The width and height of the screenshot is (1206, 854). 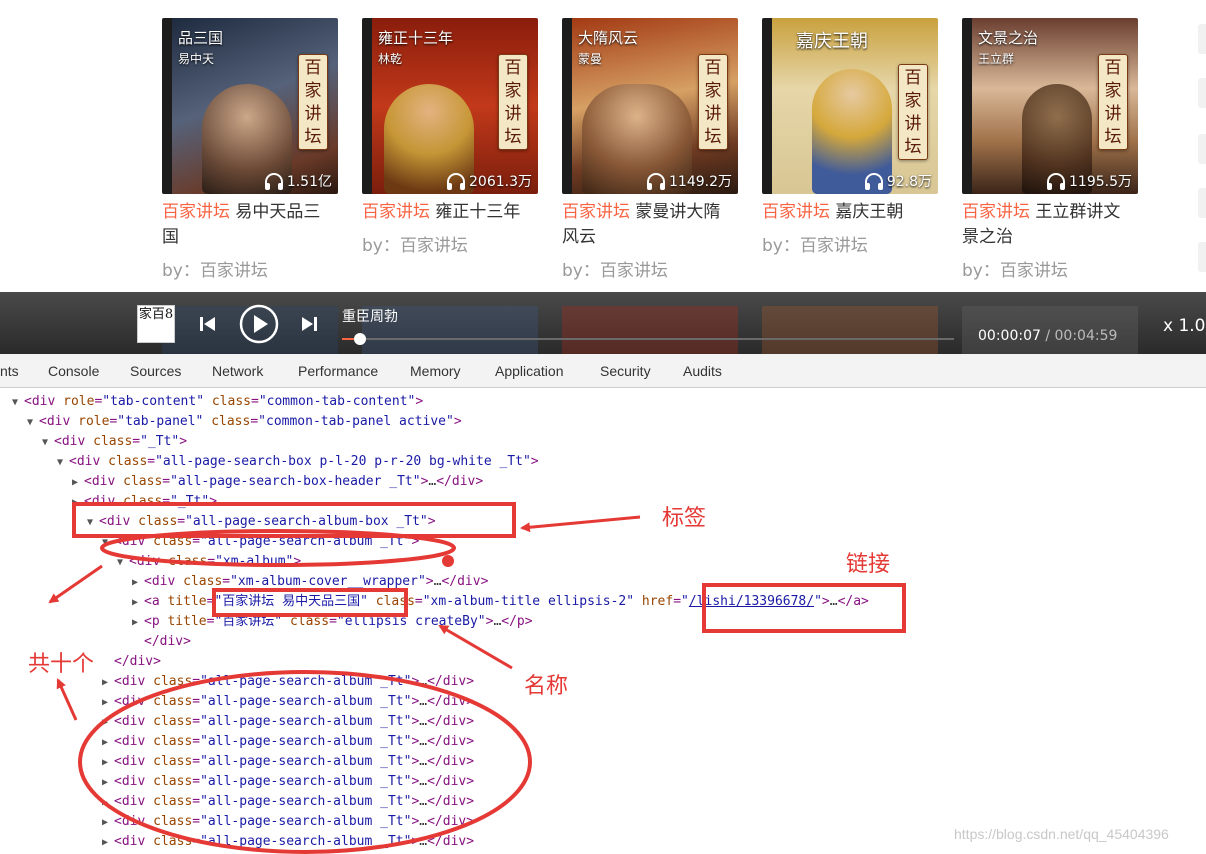 What do you see at coordinates (250, 106) in the screenshot?
I see `album-cover: 品三国 易中天 百家讲坛 1.51亿` at bounding box center [250, 106].